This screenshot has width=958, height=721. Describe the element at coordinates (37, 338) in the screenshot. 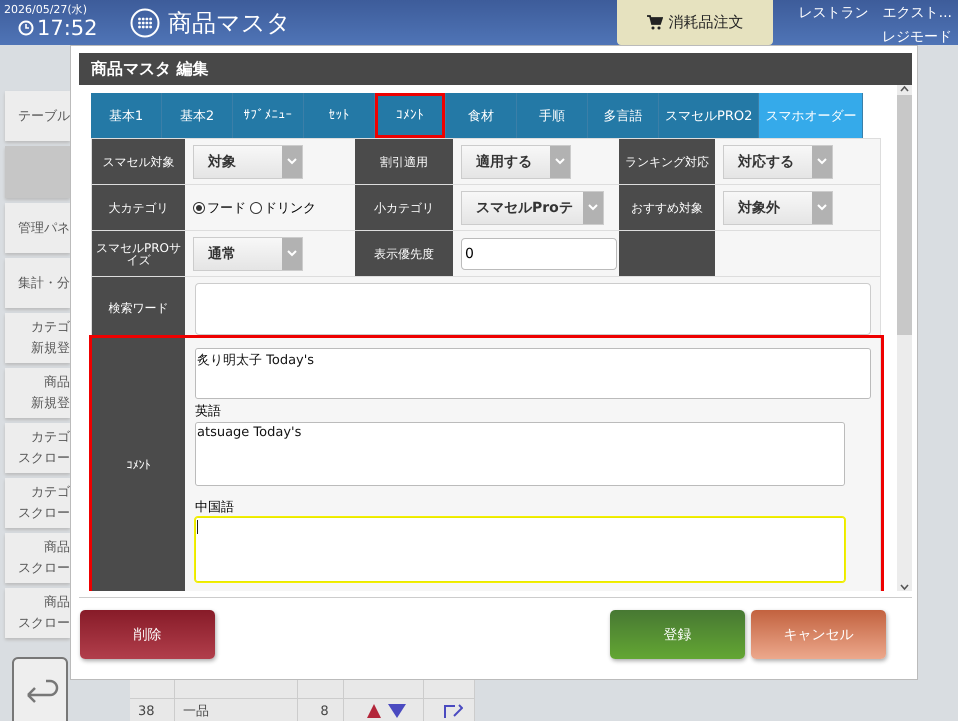

I see `sidebar-item: カテゴ 新規登` at that location.